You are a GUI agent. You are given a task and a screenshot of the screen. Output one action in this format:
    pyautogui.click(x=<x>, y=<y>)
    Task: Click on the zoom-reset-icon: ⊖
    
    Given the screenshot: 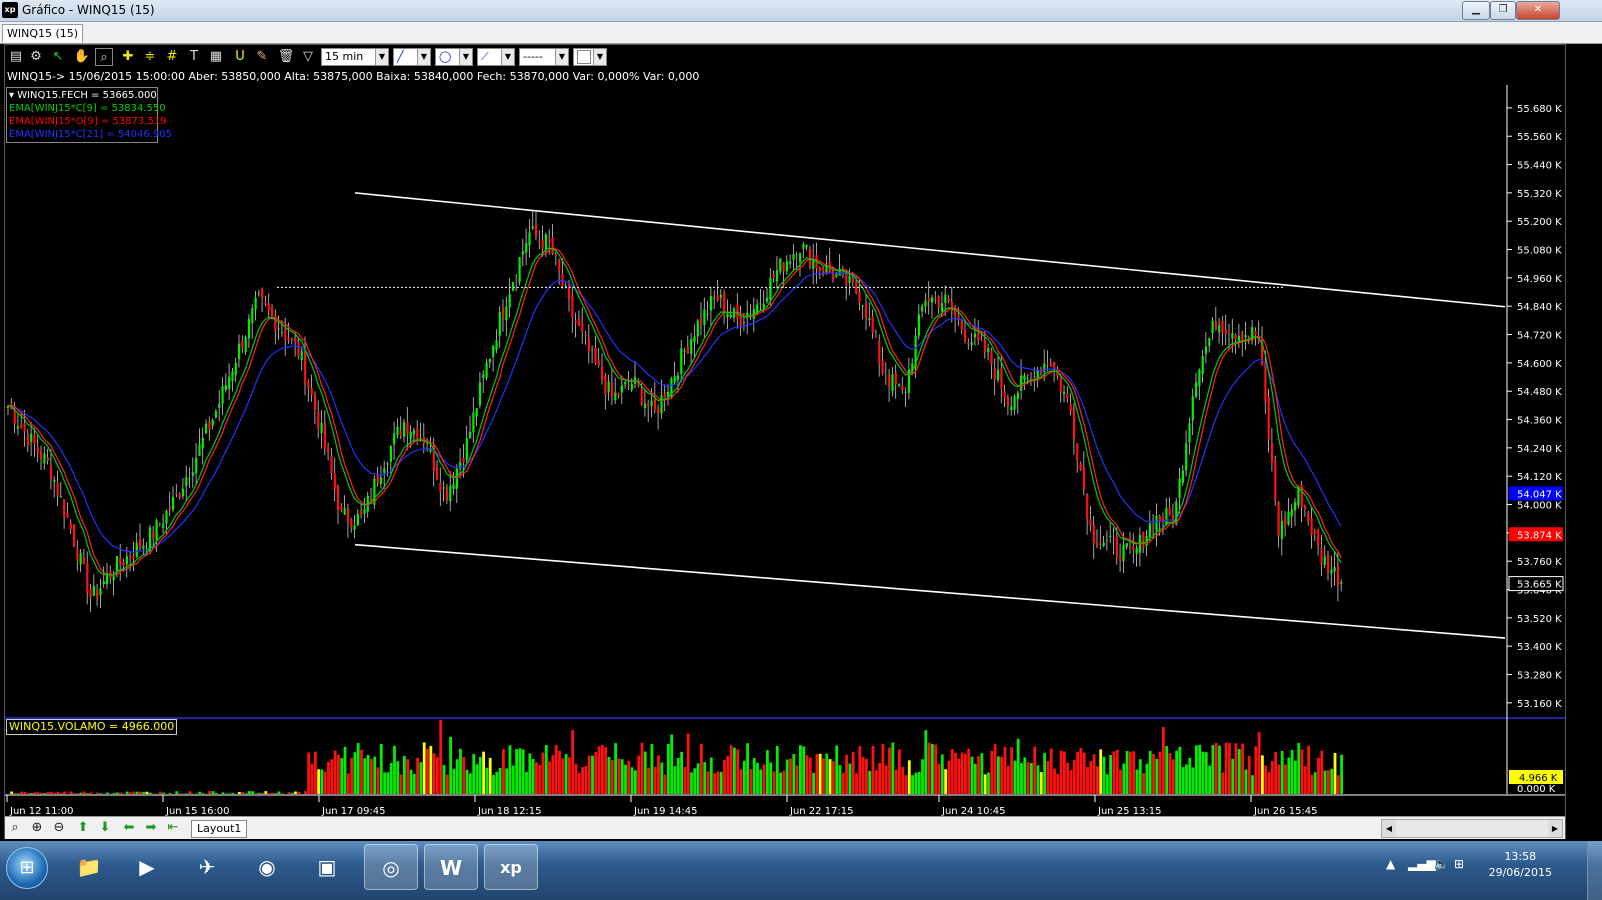 What is the action you would take?
    pyautogui.click(x=59, y=828)
    